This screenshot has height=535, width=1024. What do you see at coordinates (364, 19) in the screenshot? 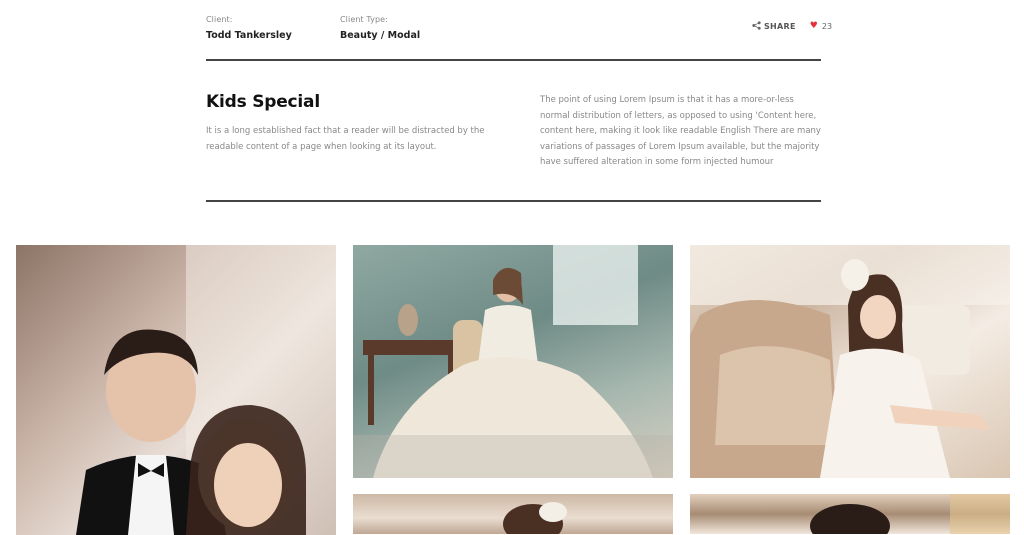
I see `client-type-label: Client Type:` at bounding box center [364, 19].